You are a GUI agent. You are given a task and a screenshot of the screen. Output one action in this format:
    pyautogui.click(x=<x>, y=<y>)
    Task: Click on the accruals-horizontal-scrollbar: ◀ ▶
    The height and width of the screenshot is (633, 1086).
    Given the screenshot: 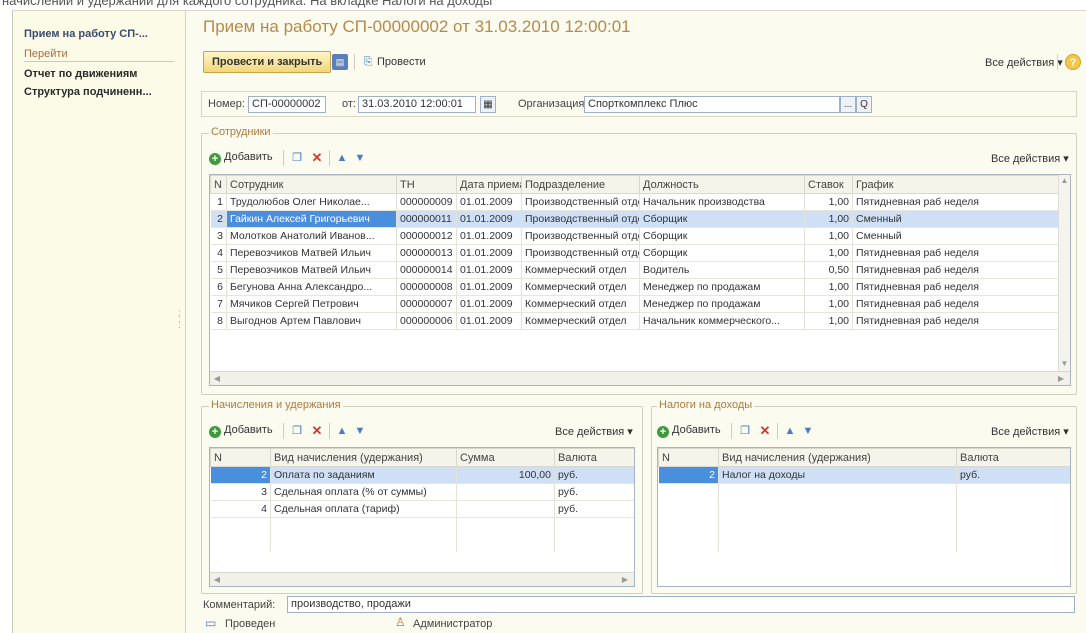 What is the action you would take?
    pyautogui.click(x=422, y=579)
    